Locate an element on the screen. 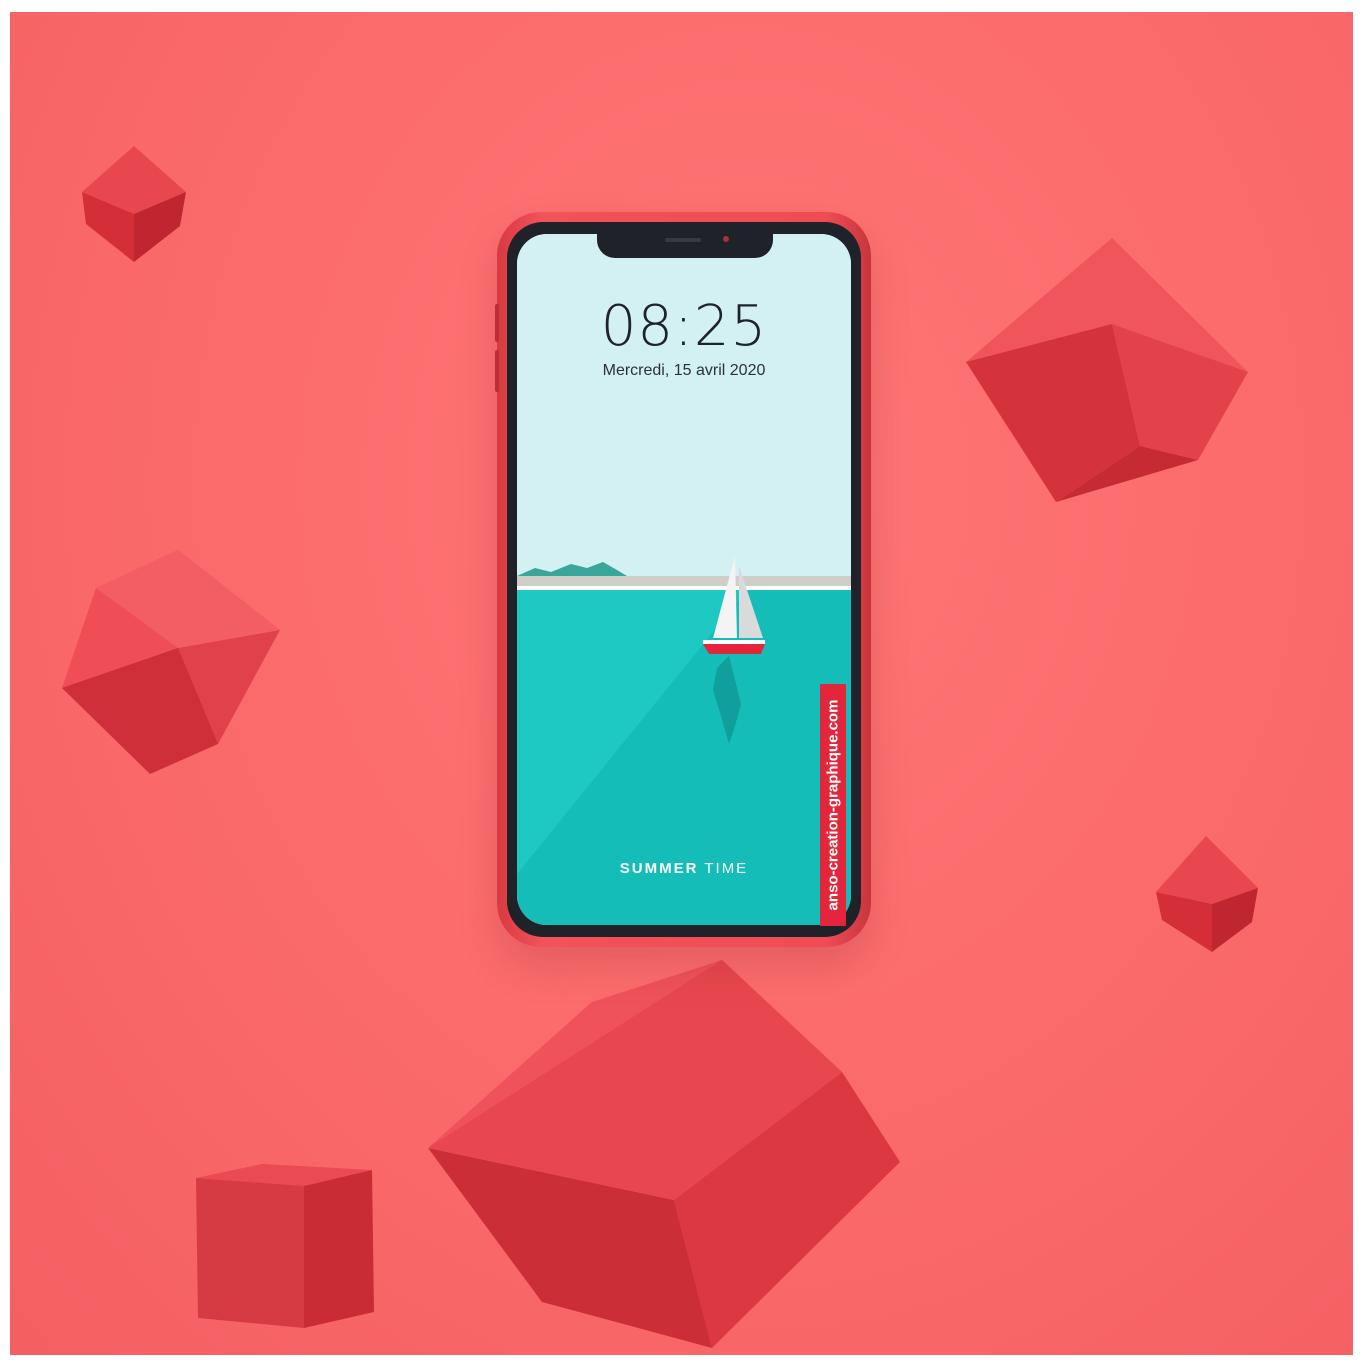  caption-bold: SUMMER is located at coordinates (659, 868).